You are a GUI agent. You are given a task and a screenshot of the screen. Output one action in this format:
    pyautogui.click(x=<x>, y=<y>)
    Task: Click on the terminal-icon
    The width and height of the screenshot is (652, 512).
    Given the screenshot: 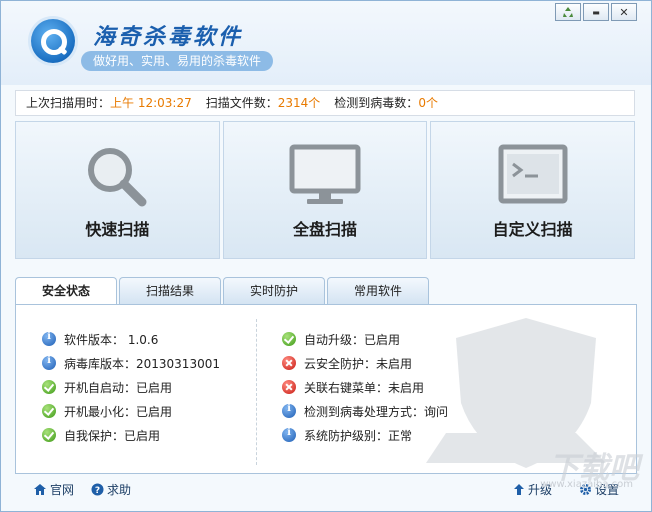 What is the action you would take?
    pyautogui.click(x=533, y=174)
    